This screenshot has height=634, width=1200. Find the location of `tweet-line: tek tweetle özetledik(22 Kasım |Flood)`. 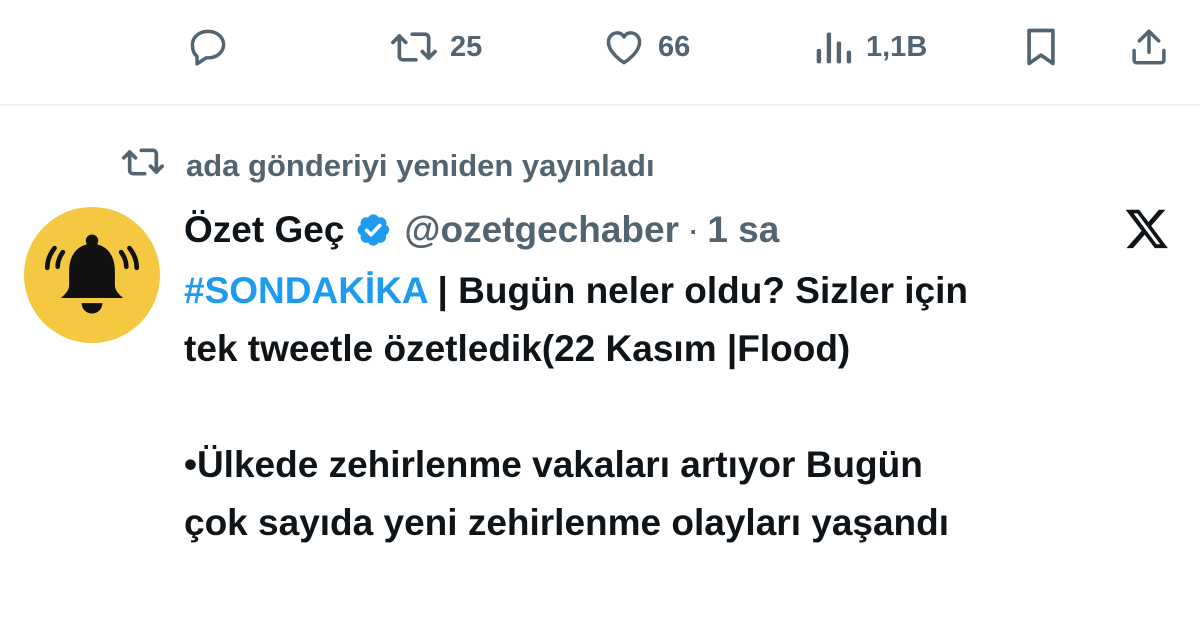

tweet-line: tek tweetle özetledik(22 Kasım |Flood) is located at coordinates (517, 348).